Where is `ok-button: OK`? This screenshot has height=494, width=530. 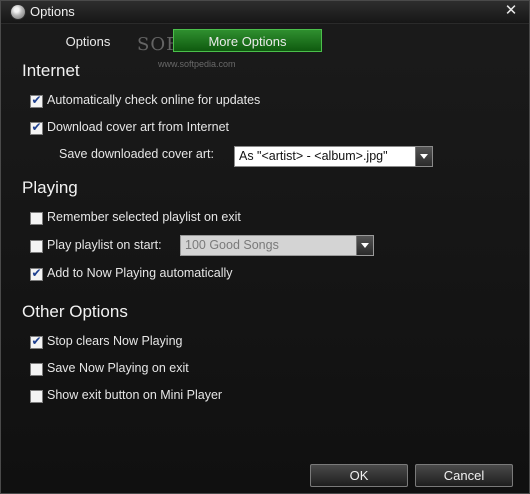 ok-button: OK is located at coordinates (359, 475).